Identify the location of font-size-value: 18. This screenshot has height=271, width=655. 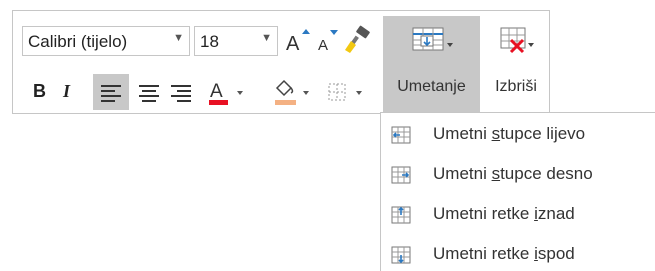
(209, 41).